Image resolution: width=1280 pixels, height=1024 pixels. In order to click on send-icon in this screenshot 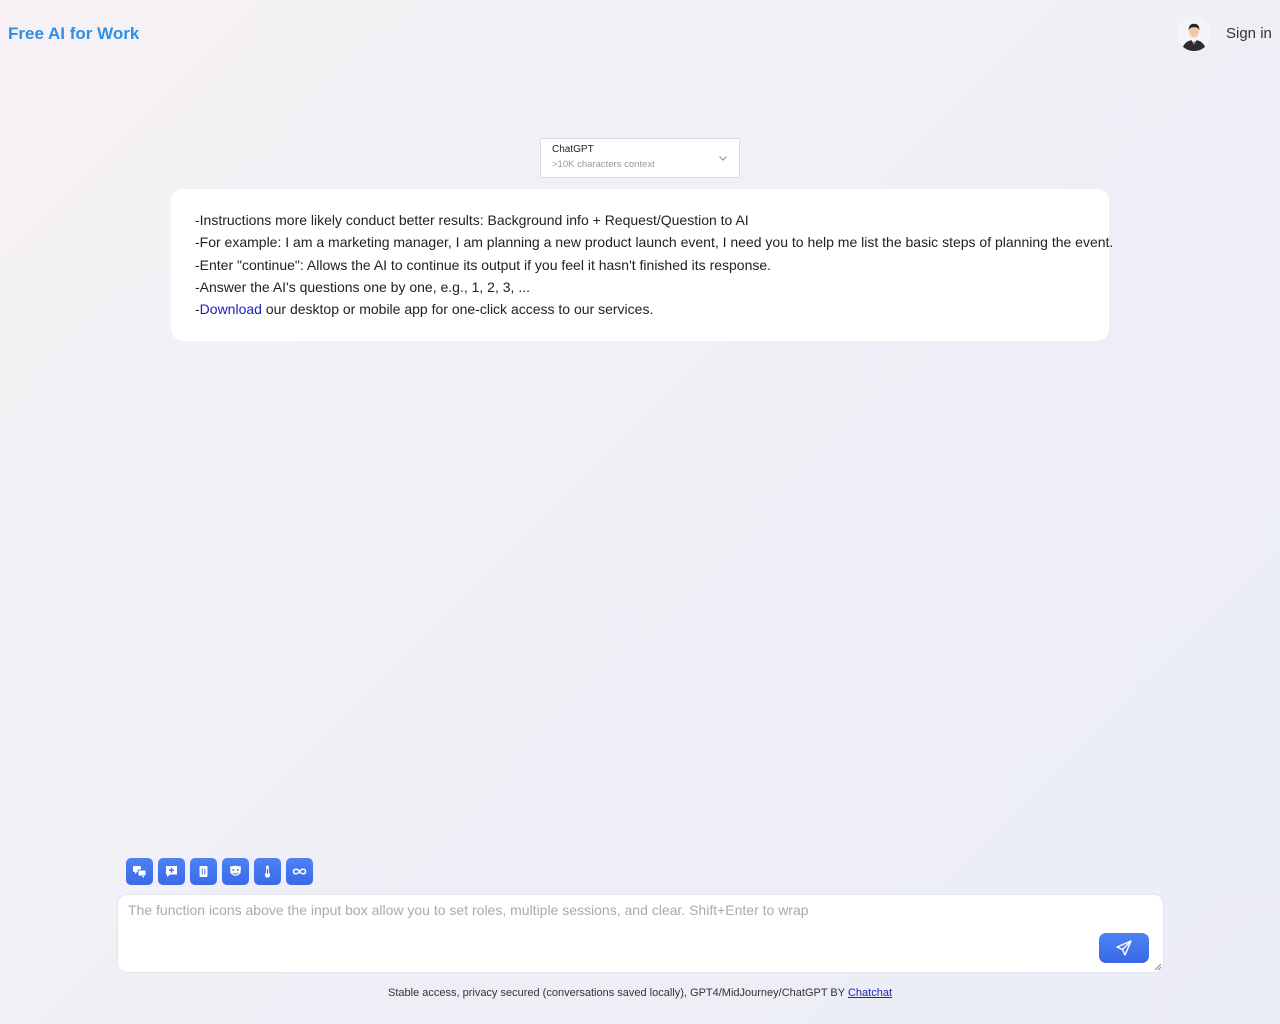, I will do `click(1124, 948)`.